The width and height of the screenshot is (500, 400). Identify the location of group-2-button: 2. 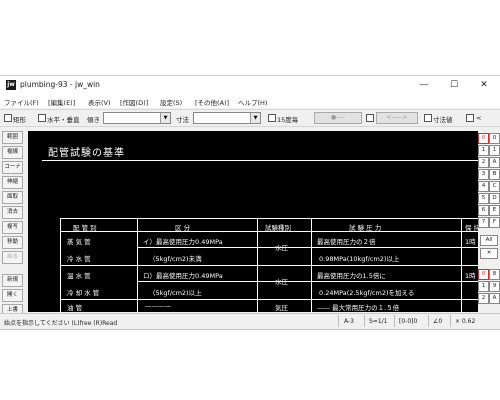
(483, 298).